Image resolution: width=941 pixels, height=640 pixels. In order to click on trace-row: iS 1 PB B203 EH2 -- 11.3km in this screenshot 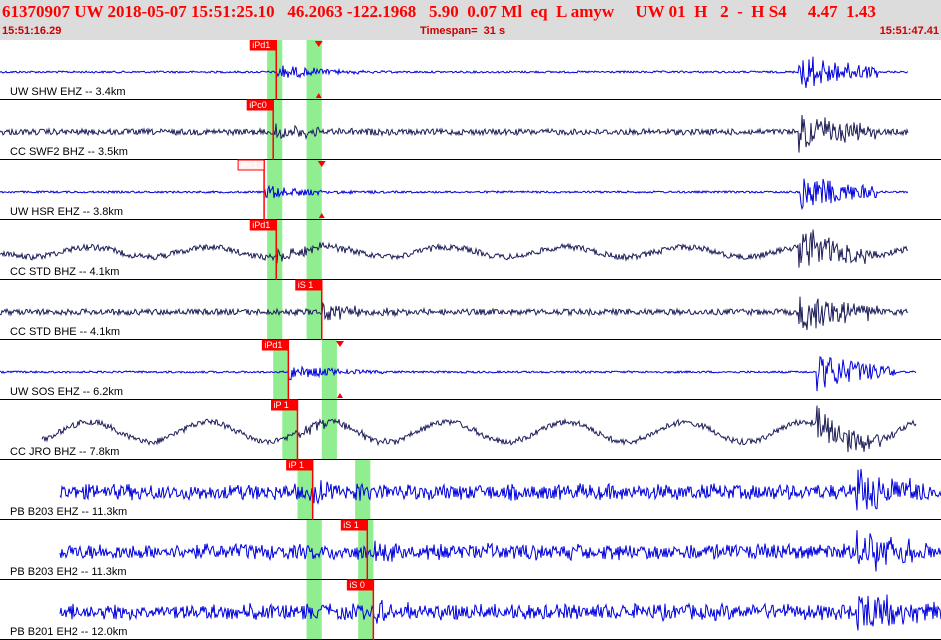, I will do `click(470, 549)`.